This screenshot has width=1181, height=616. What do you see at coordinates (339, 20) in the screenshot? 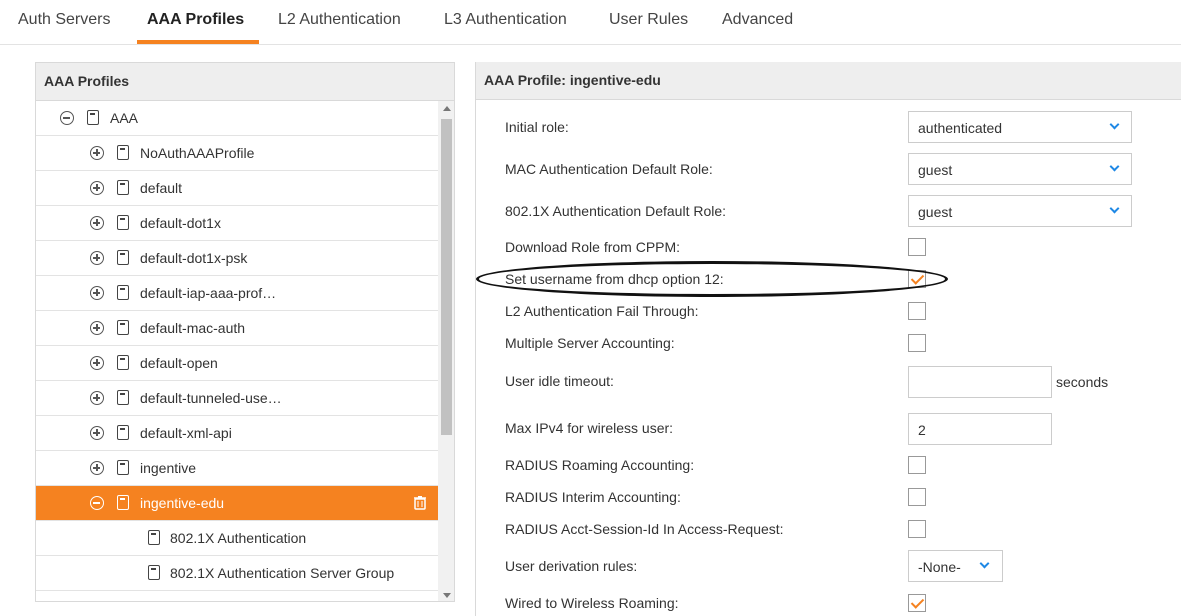
I see `tab-l2-authentication: L2 Authentication` at bounding box center [339, 20].